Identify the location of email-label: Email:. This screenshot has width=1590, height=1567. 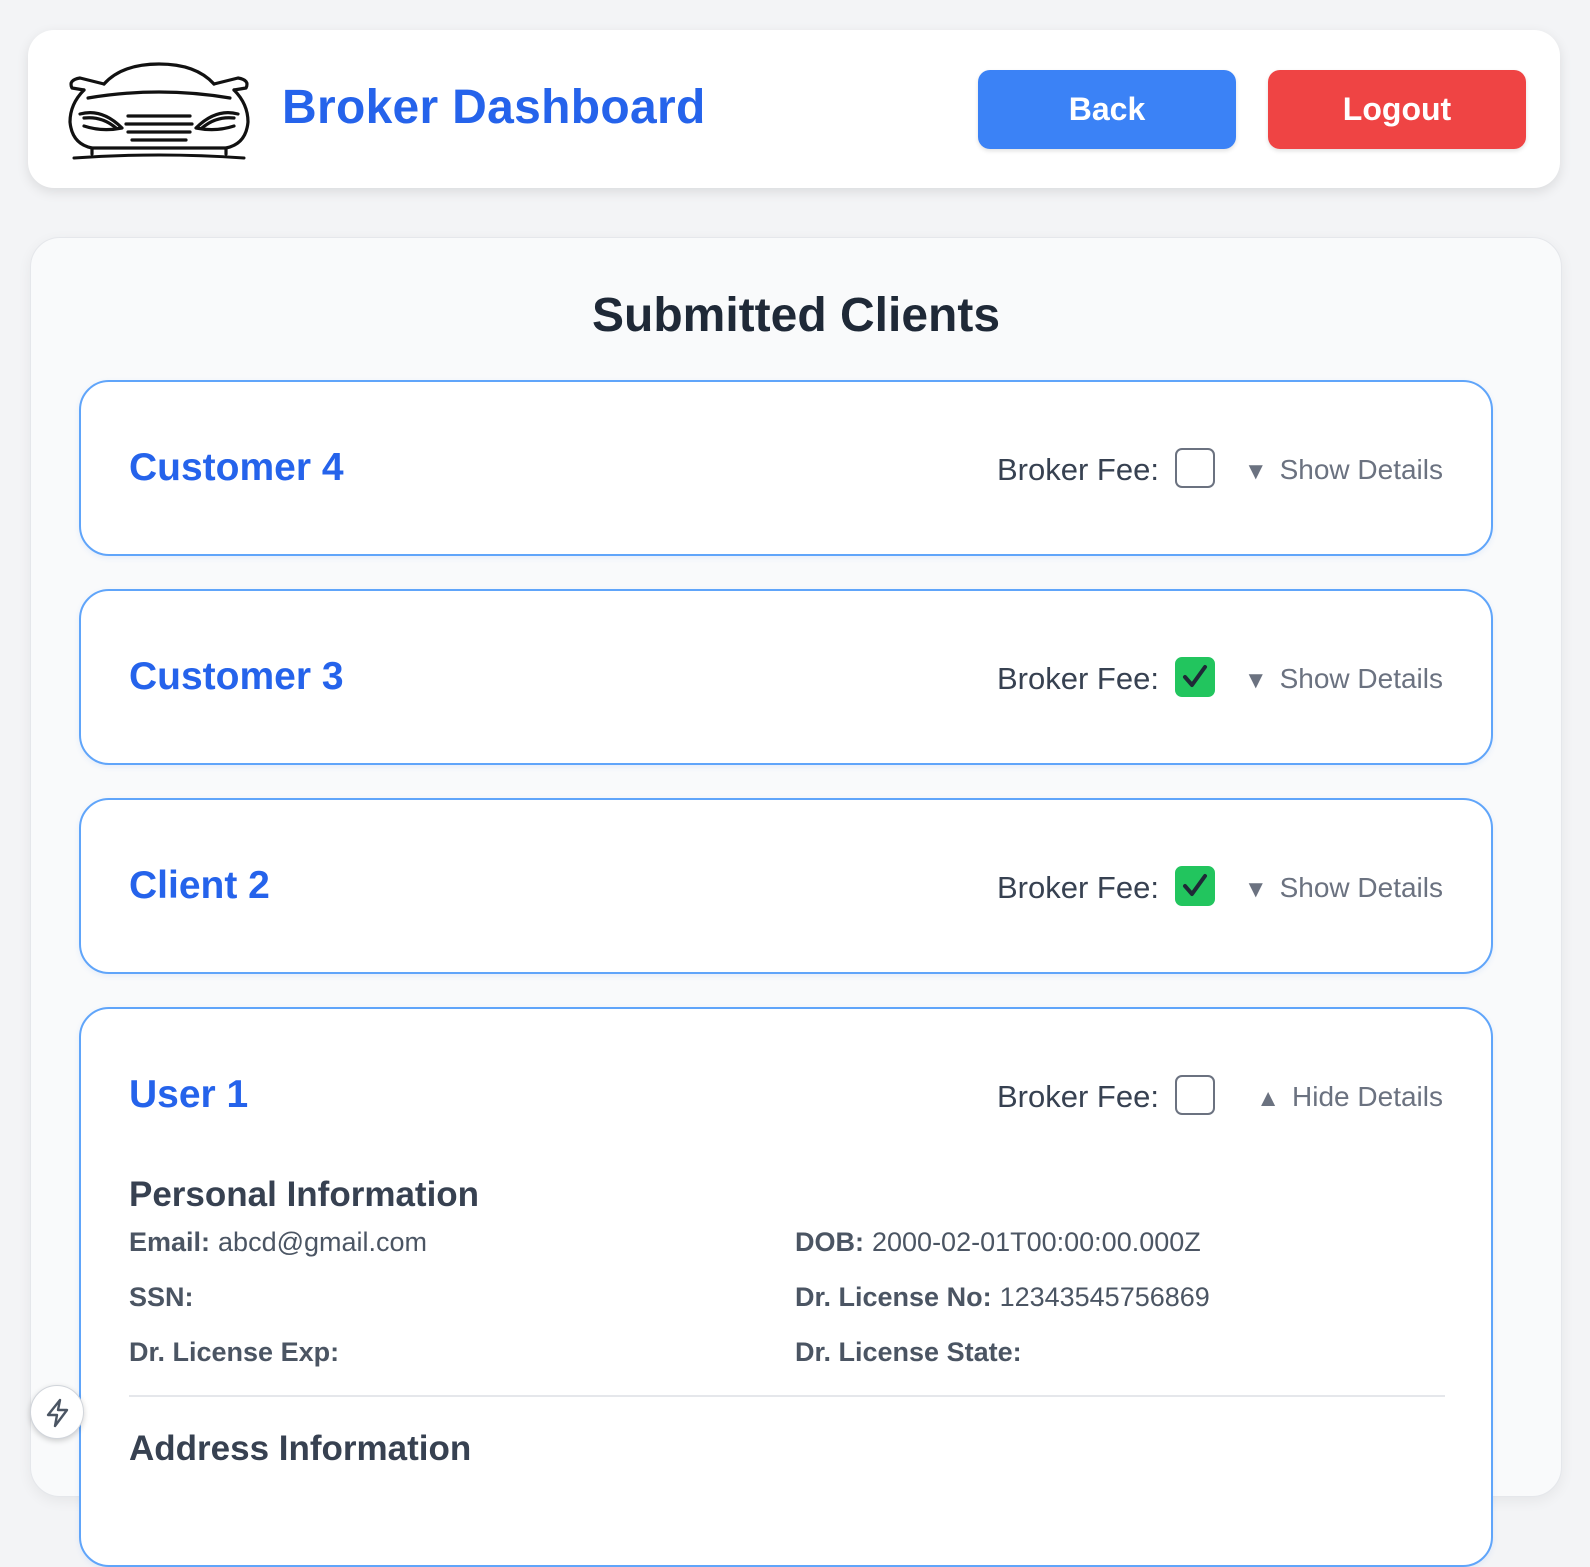
(170, 1242).